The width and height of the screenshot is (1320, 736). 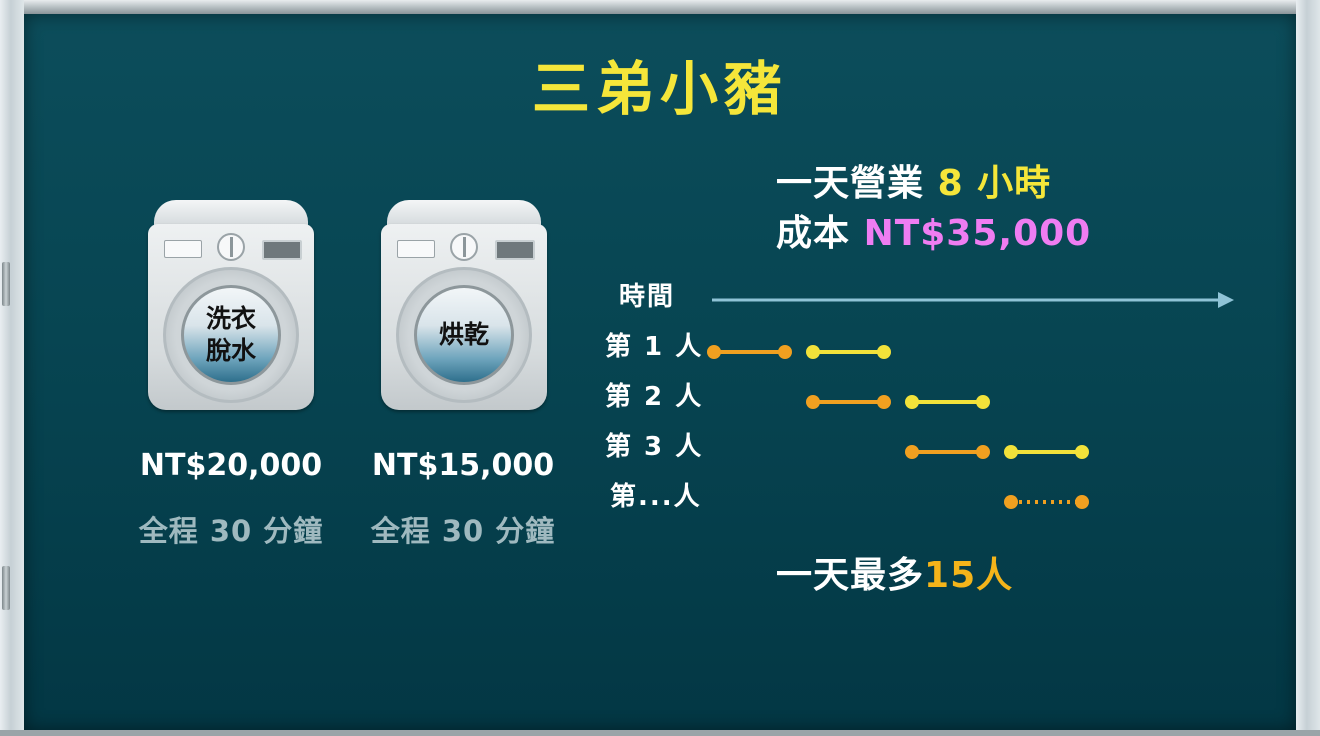 I want to click on summary-value: 15人, so click(x=969, y=575).